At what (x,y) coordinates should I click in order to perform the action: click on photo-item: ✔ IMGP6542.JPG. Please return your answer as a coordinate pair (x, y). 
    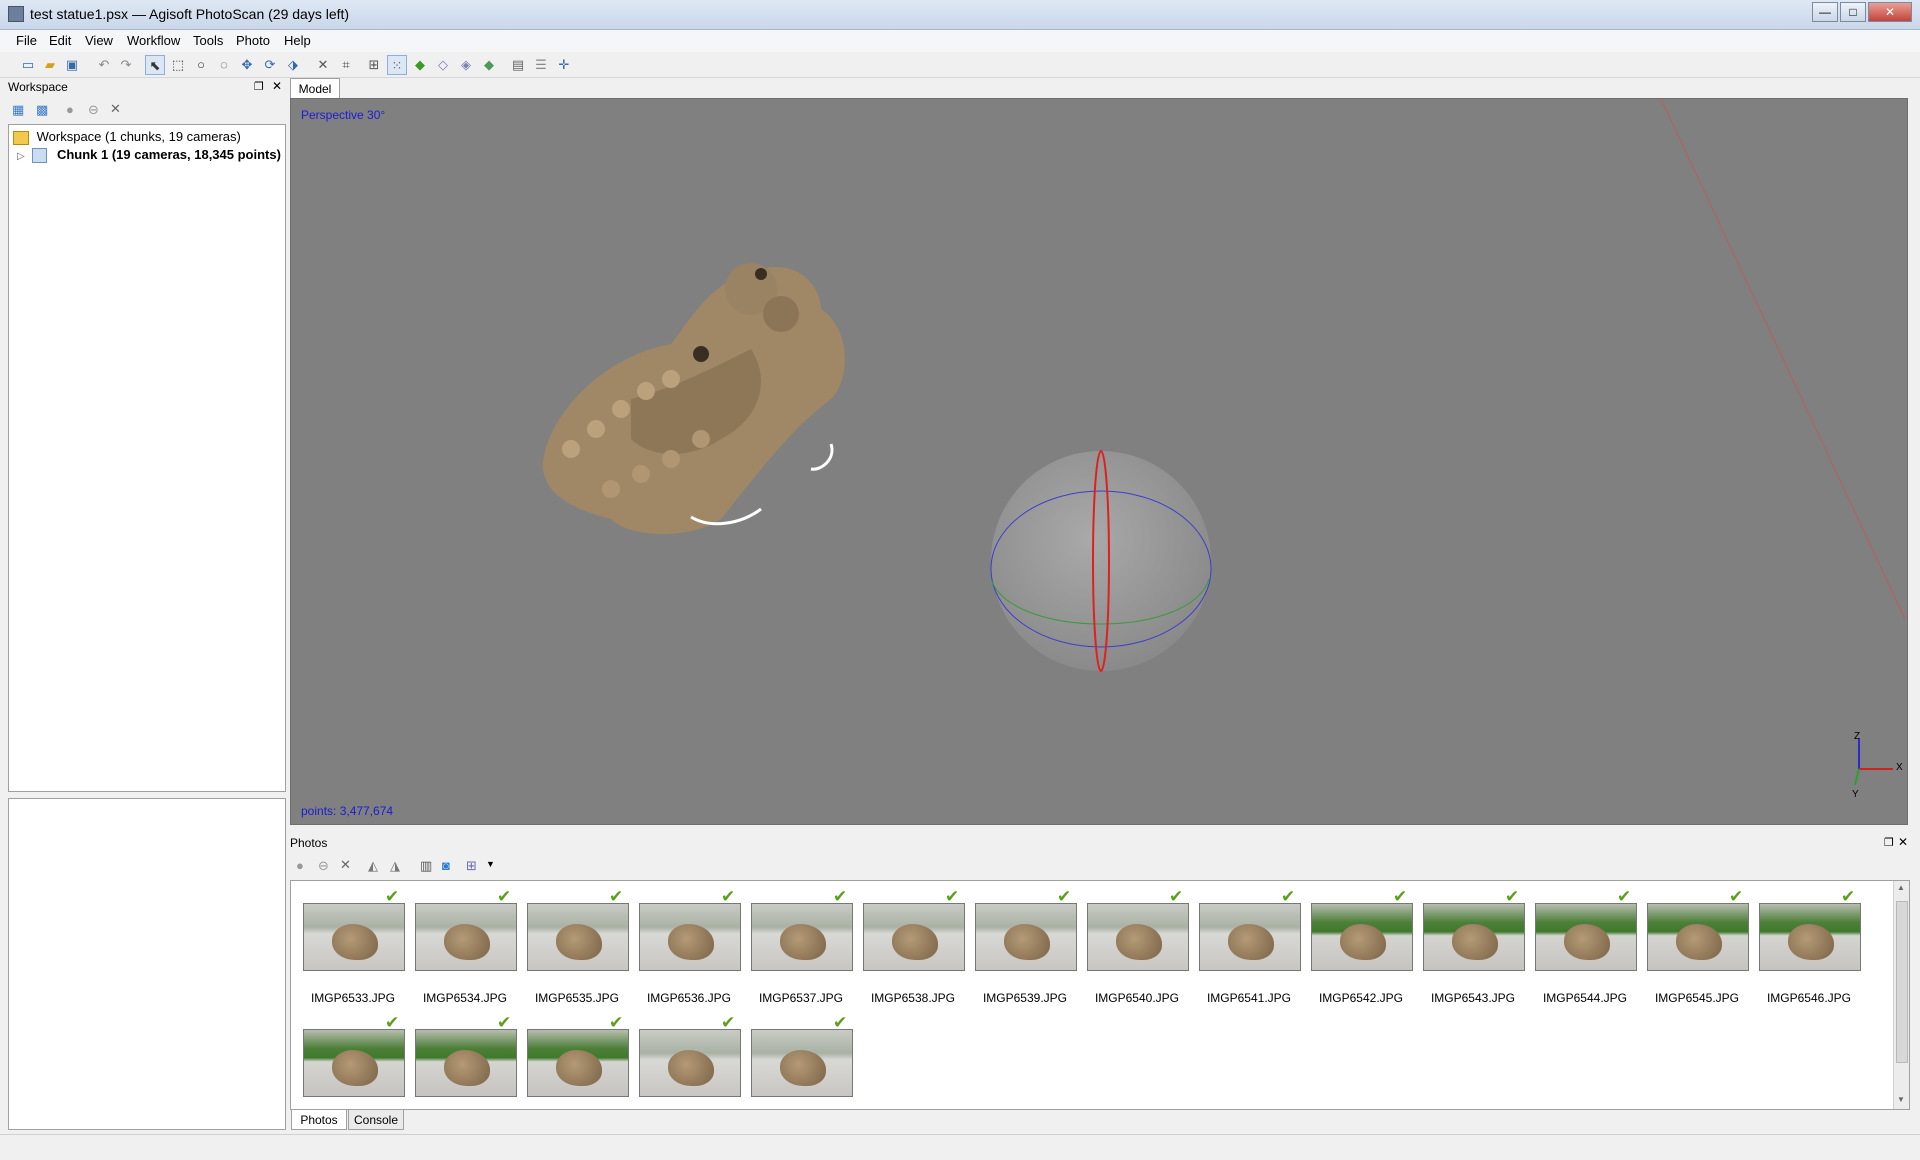
    Looking at the image, I should click on (1366, 946).